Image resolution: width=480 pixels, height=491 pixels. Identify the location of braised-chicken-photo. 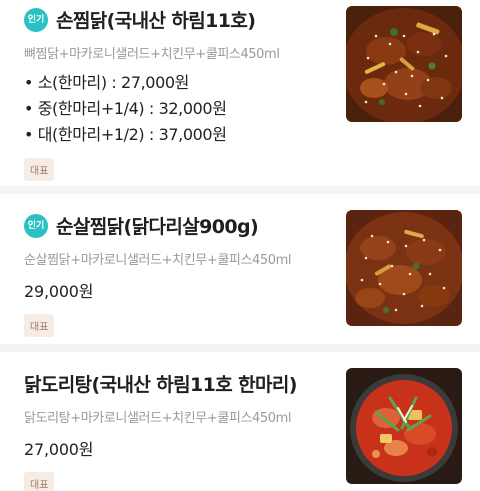
(404, 64).